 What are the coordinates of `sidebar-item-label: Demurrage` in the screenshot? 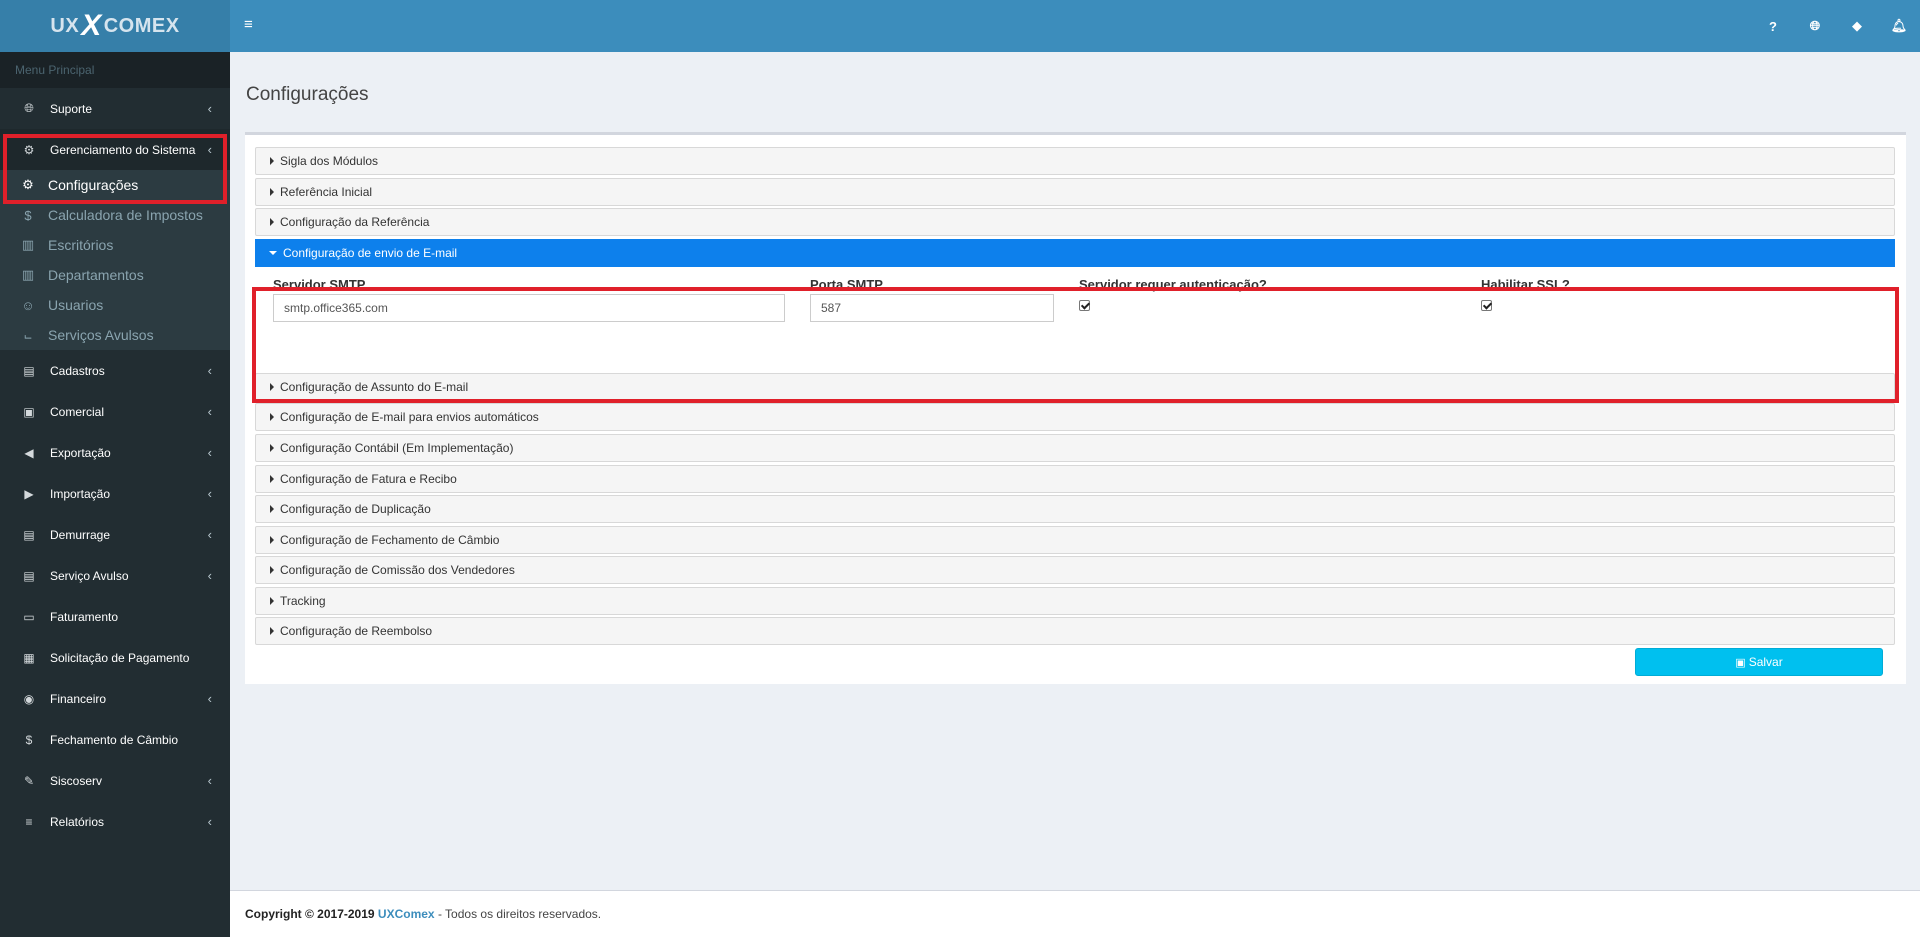 It's located at (80, 534).